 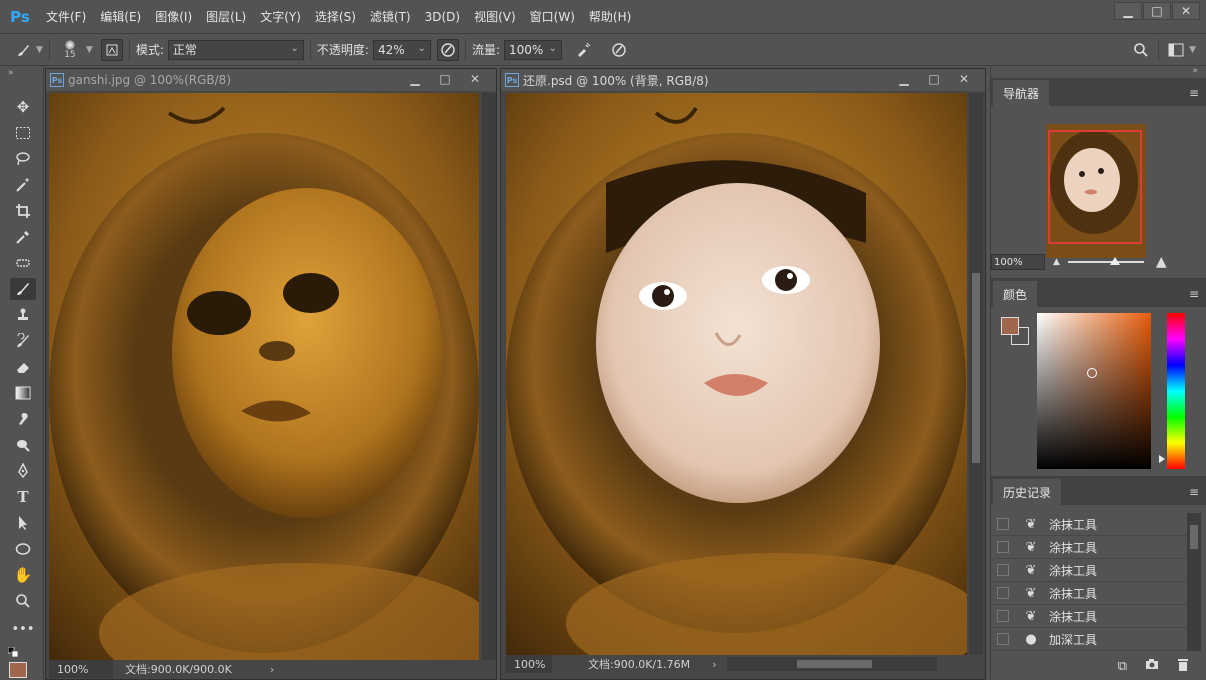 I want to click on trash-icon, so click(x=1183, y=666).